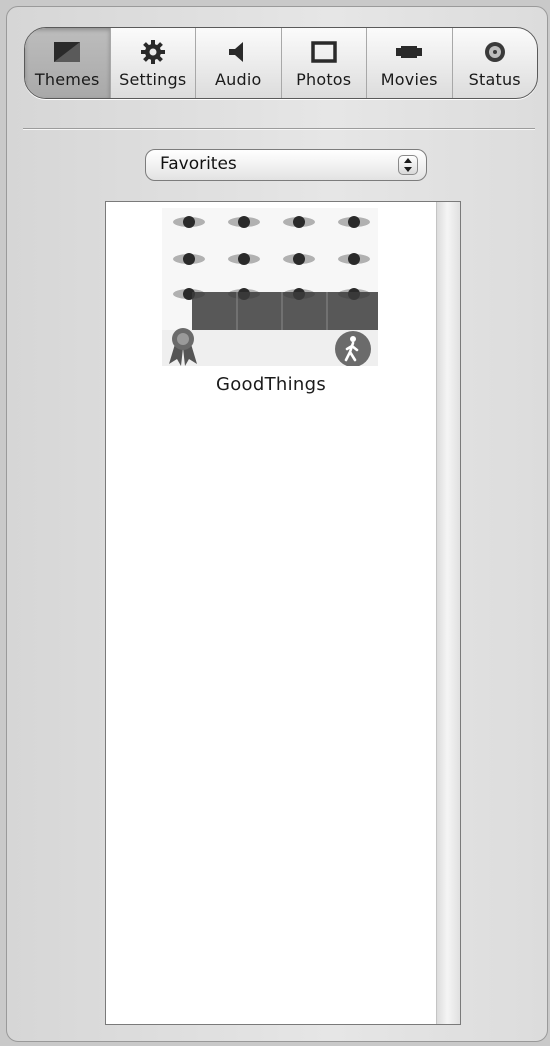 Image resolution: width=550 pixels, height=1046 pixels. What do you see at coordinates (286, 165) in the screenshot?
I see `theme-set-popup: Favorites` at bounding box center [286, 165].